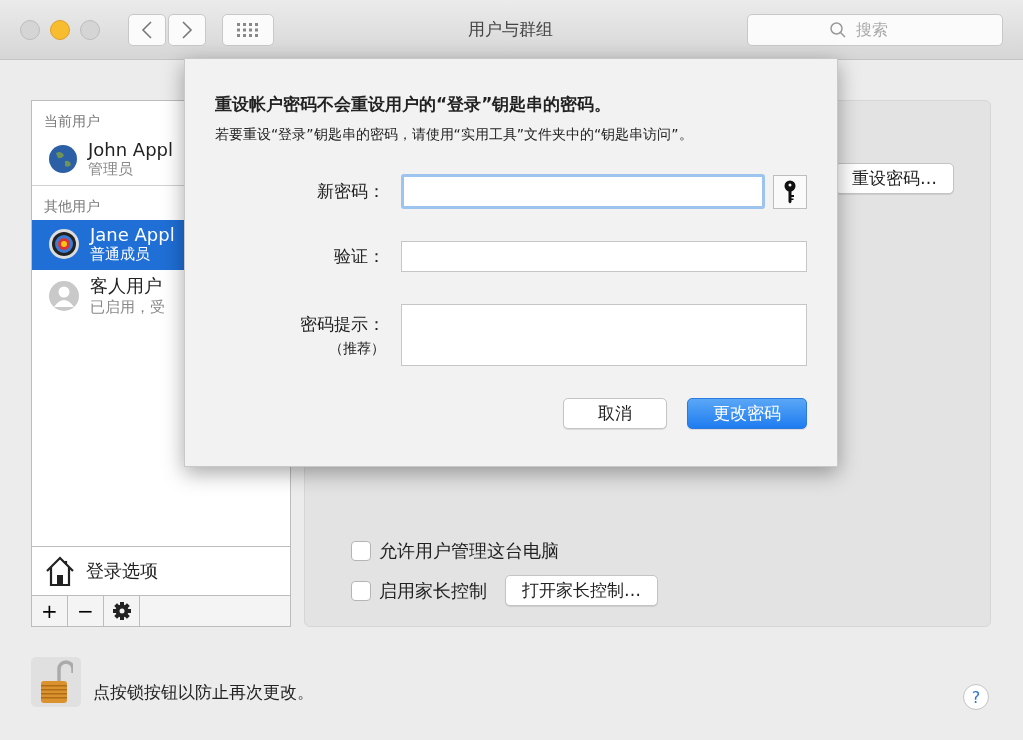 The image size is (1023, 740). Describe the element at coordinates (60, 571) in the screenshot. I see `house-icon` at that location.